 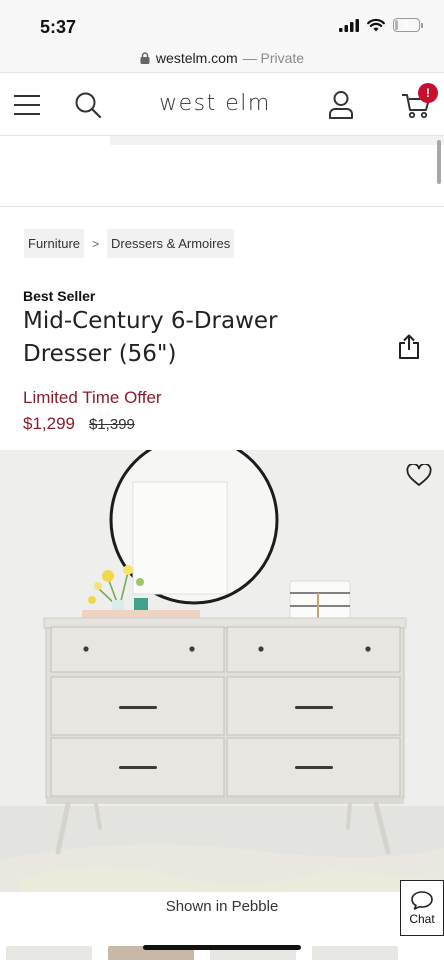 I want to click on original-price: $1,399, so click(x=112, y=424).